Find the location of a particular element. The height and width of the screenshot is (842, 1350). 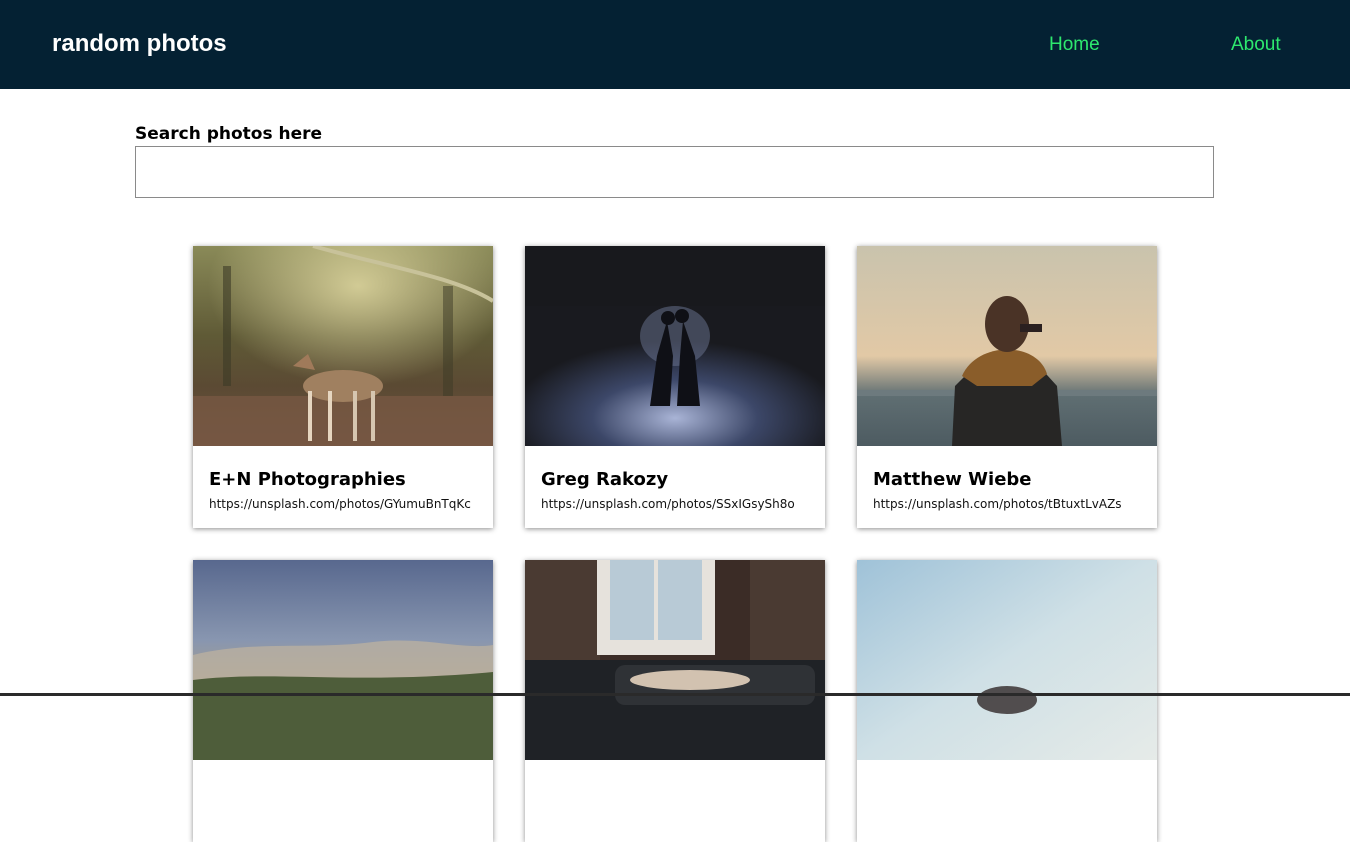

photo-author: Greg Rakozy is located at coordinates (605, 479).